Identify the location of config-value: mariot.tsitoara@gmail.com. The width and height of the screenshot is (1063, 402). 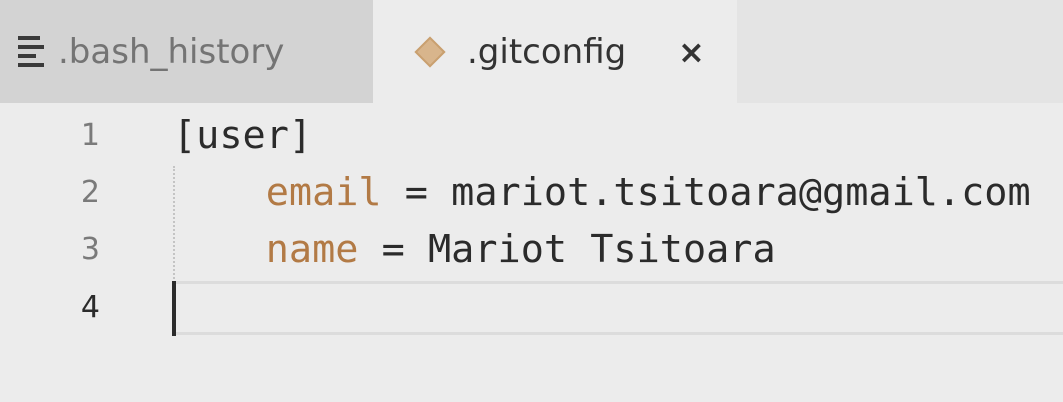
(741, 192).